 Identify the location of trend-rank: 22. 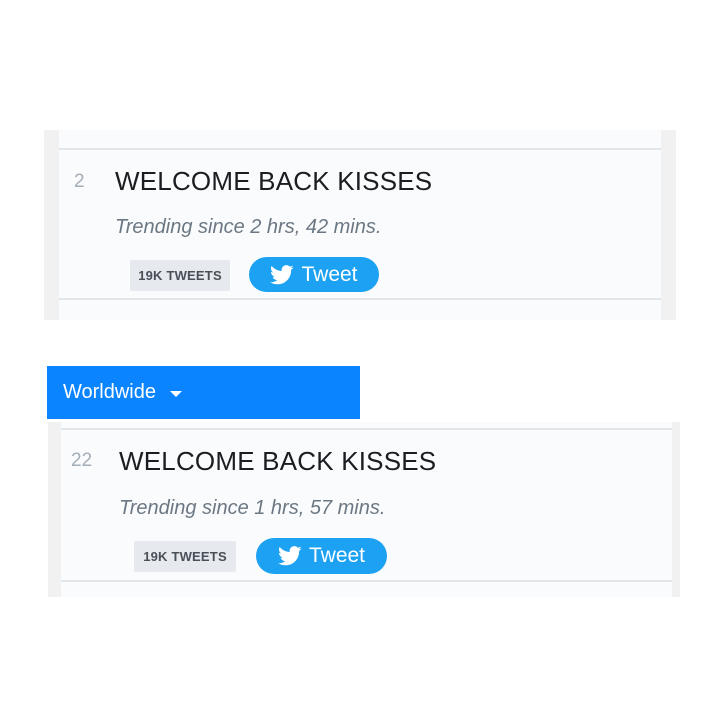
(82, 460).